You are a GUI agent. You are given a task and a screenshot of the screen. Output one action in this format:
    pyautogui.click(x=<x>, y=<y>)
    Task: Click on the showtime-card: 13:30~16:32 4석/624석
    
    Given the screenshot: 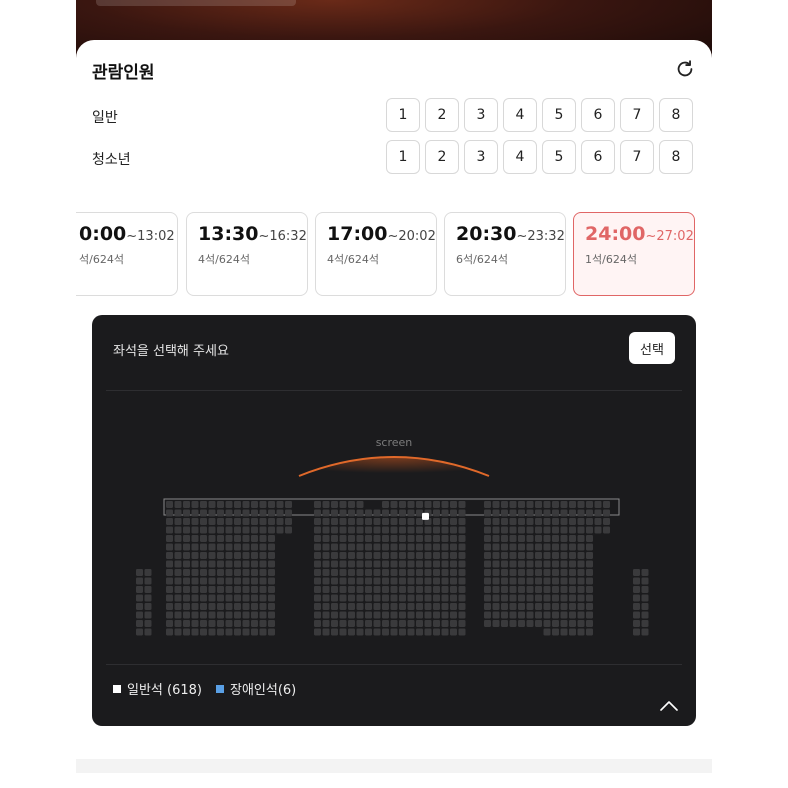 What is the action you would take?
    pyautogui.click(x=247, y=254)
    